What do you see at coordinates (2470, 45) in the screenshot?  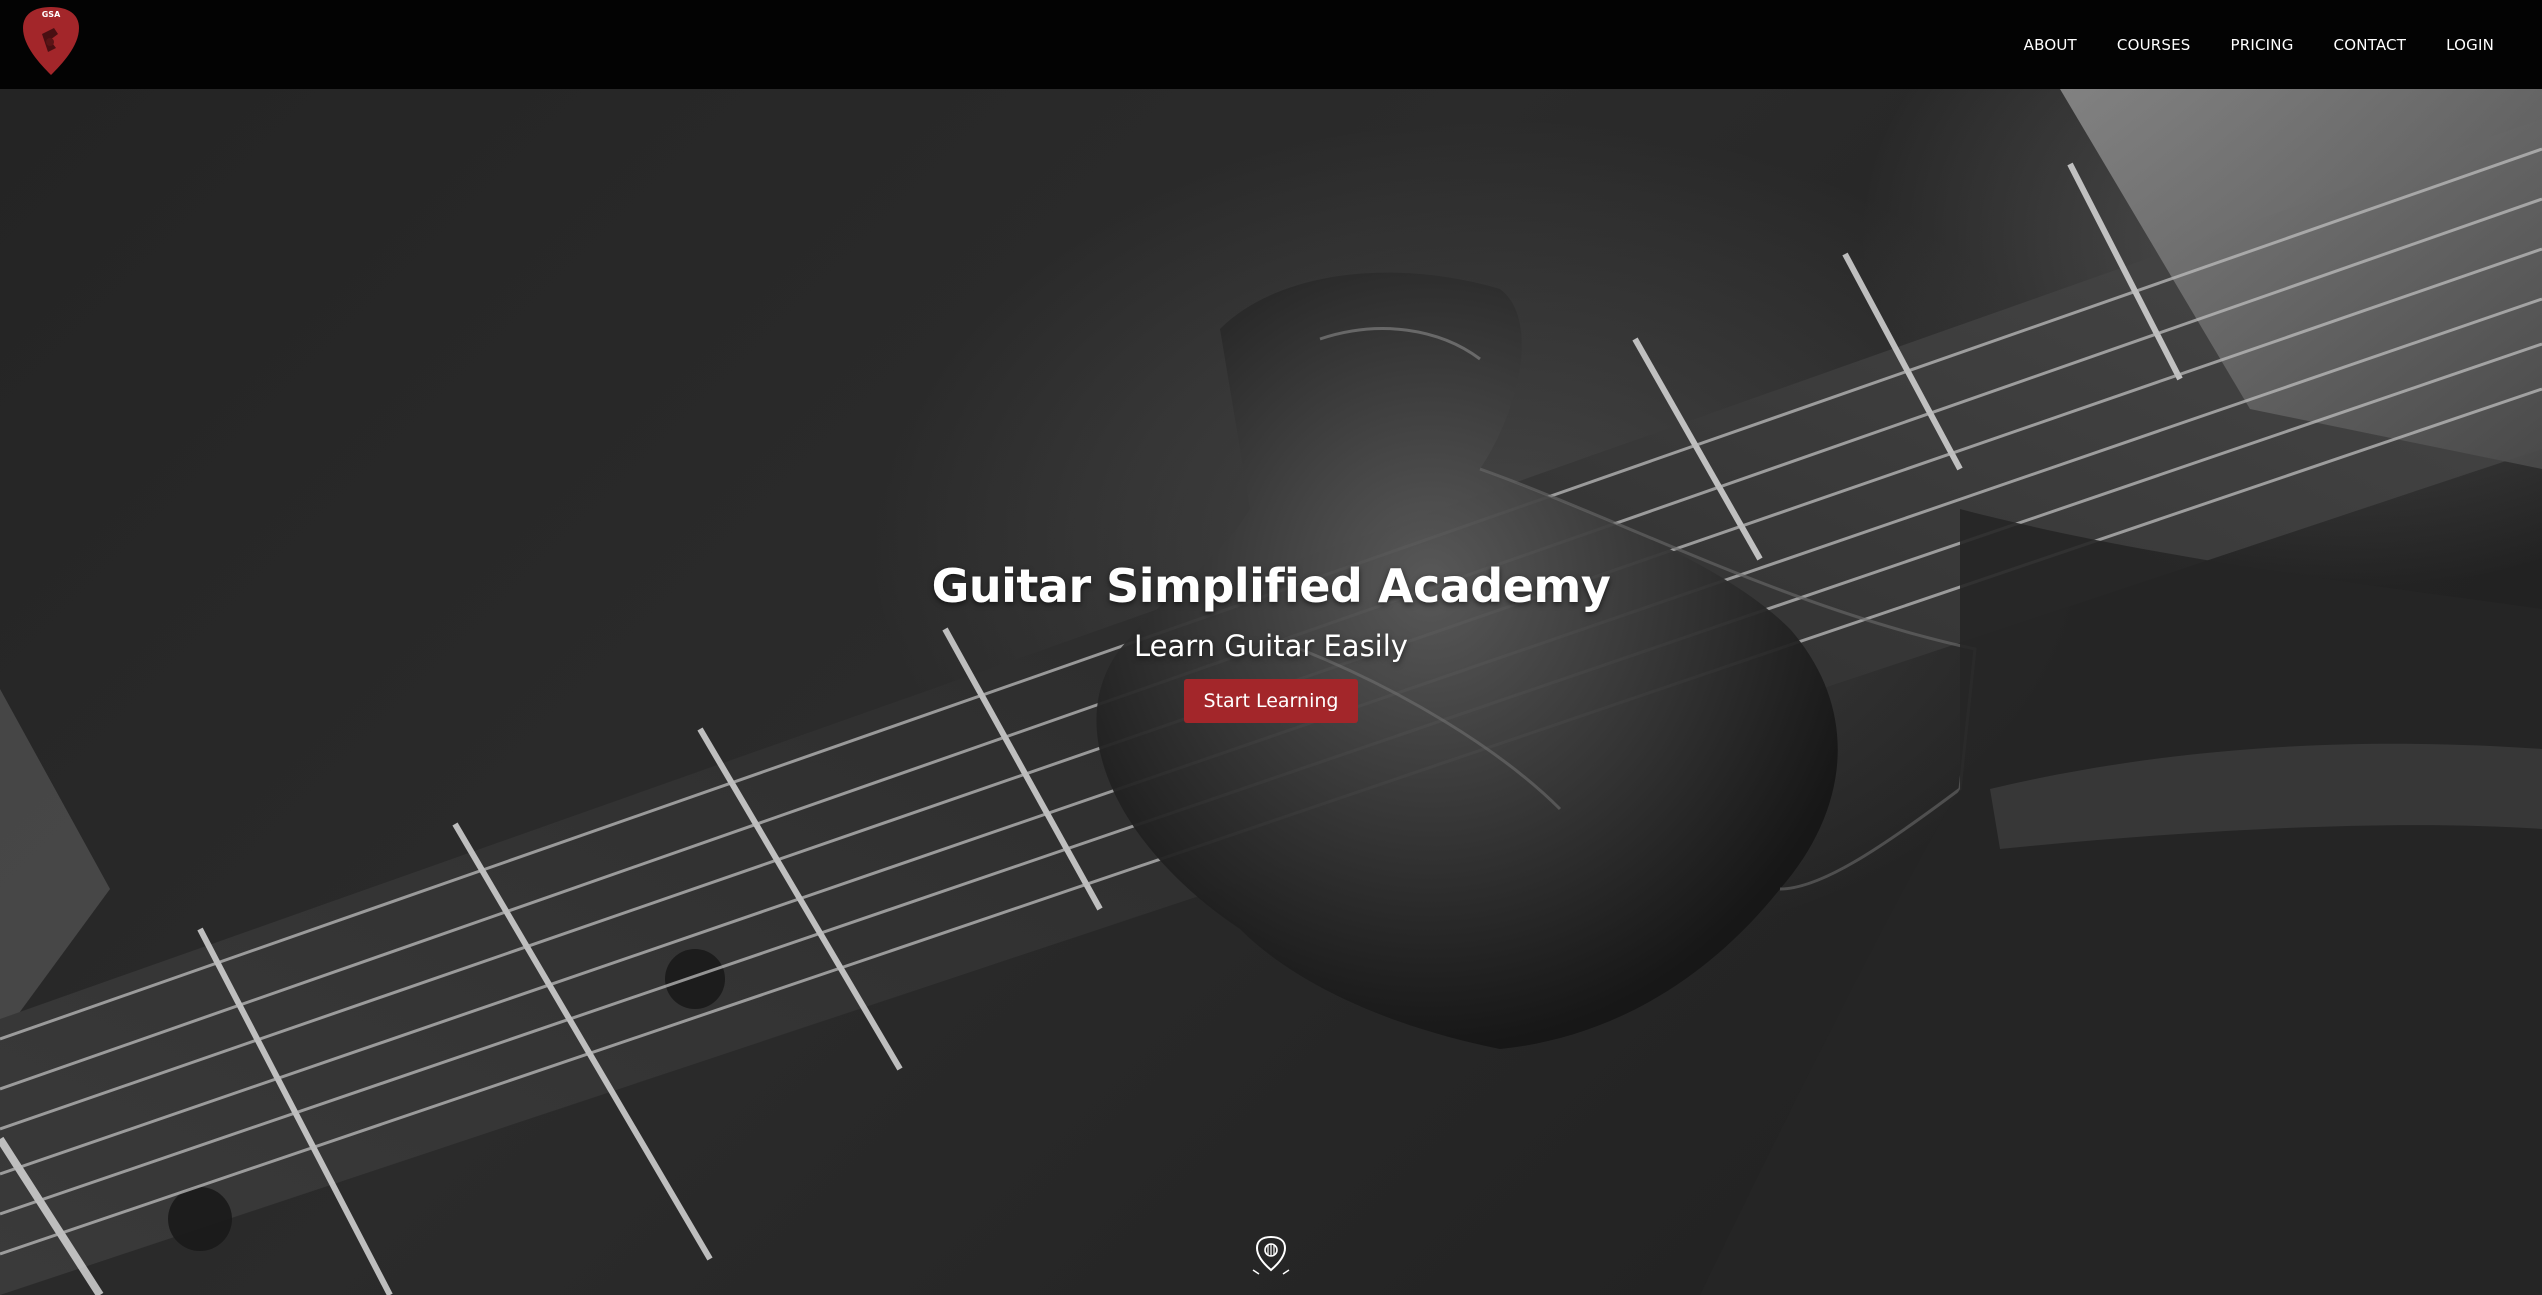 I see `nav-login-link: LOGIN` at bounding box center [2470, 45].